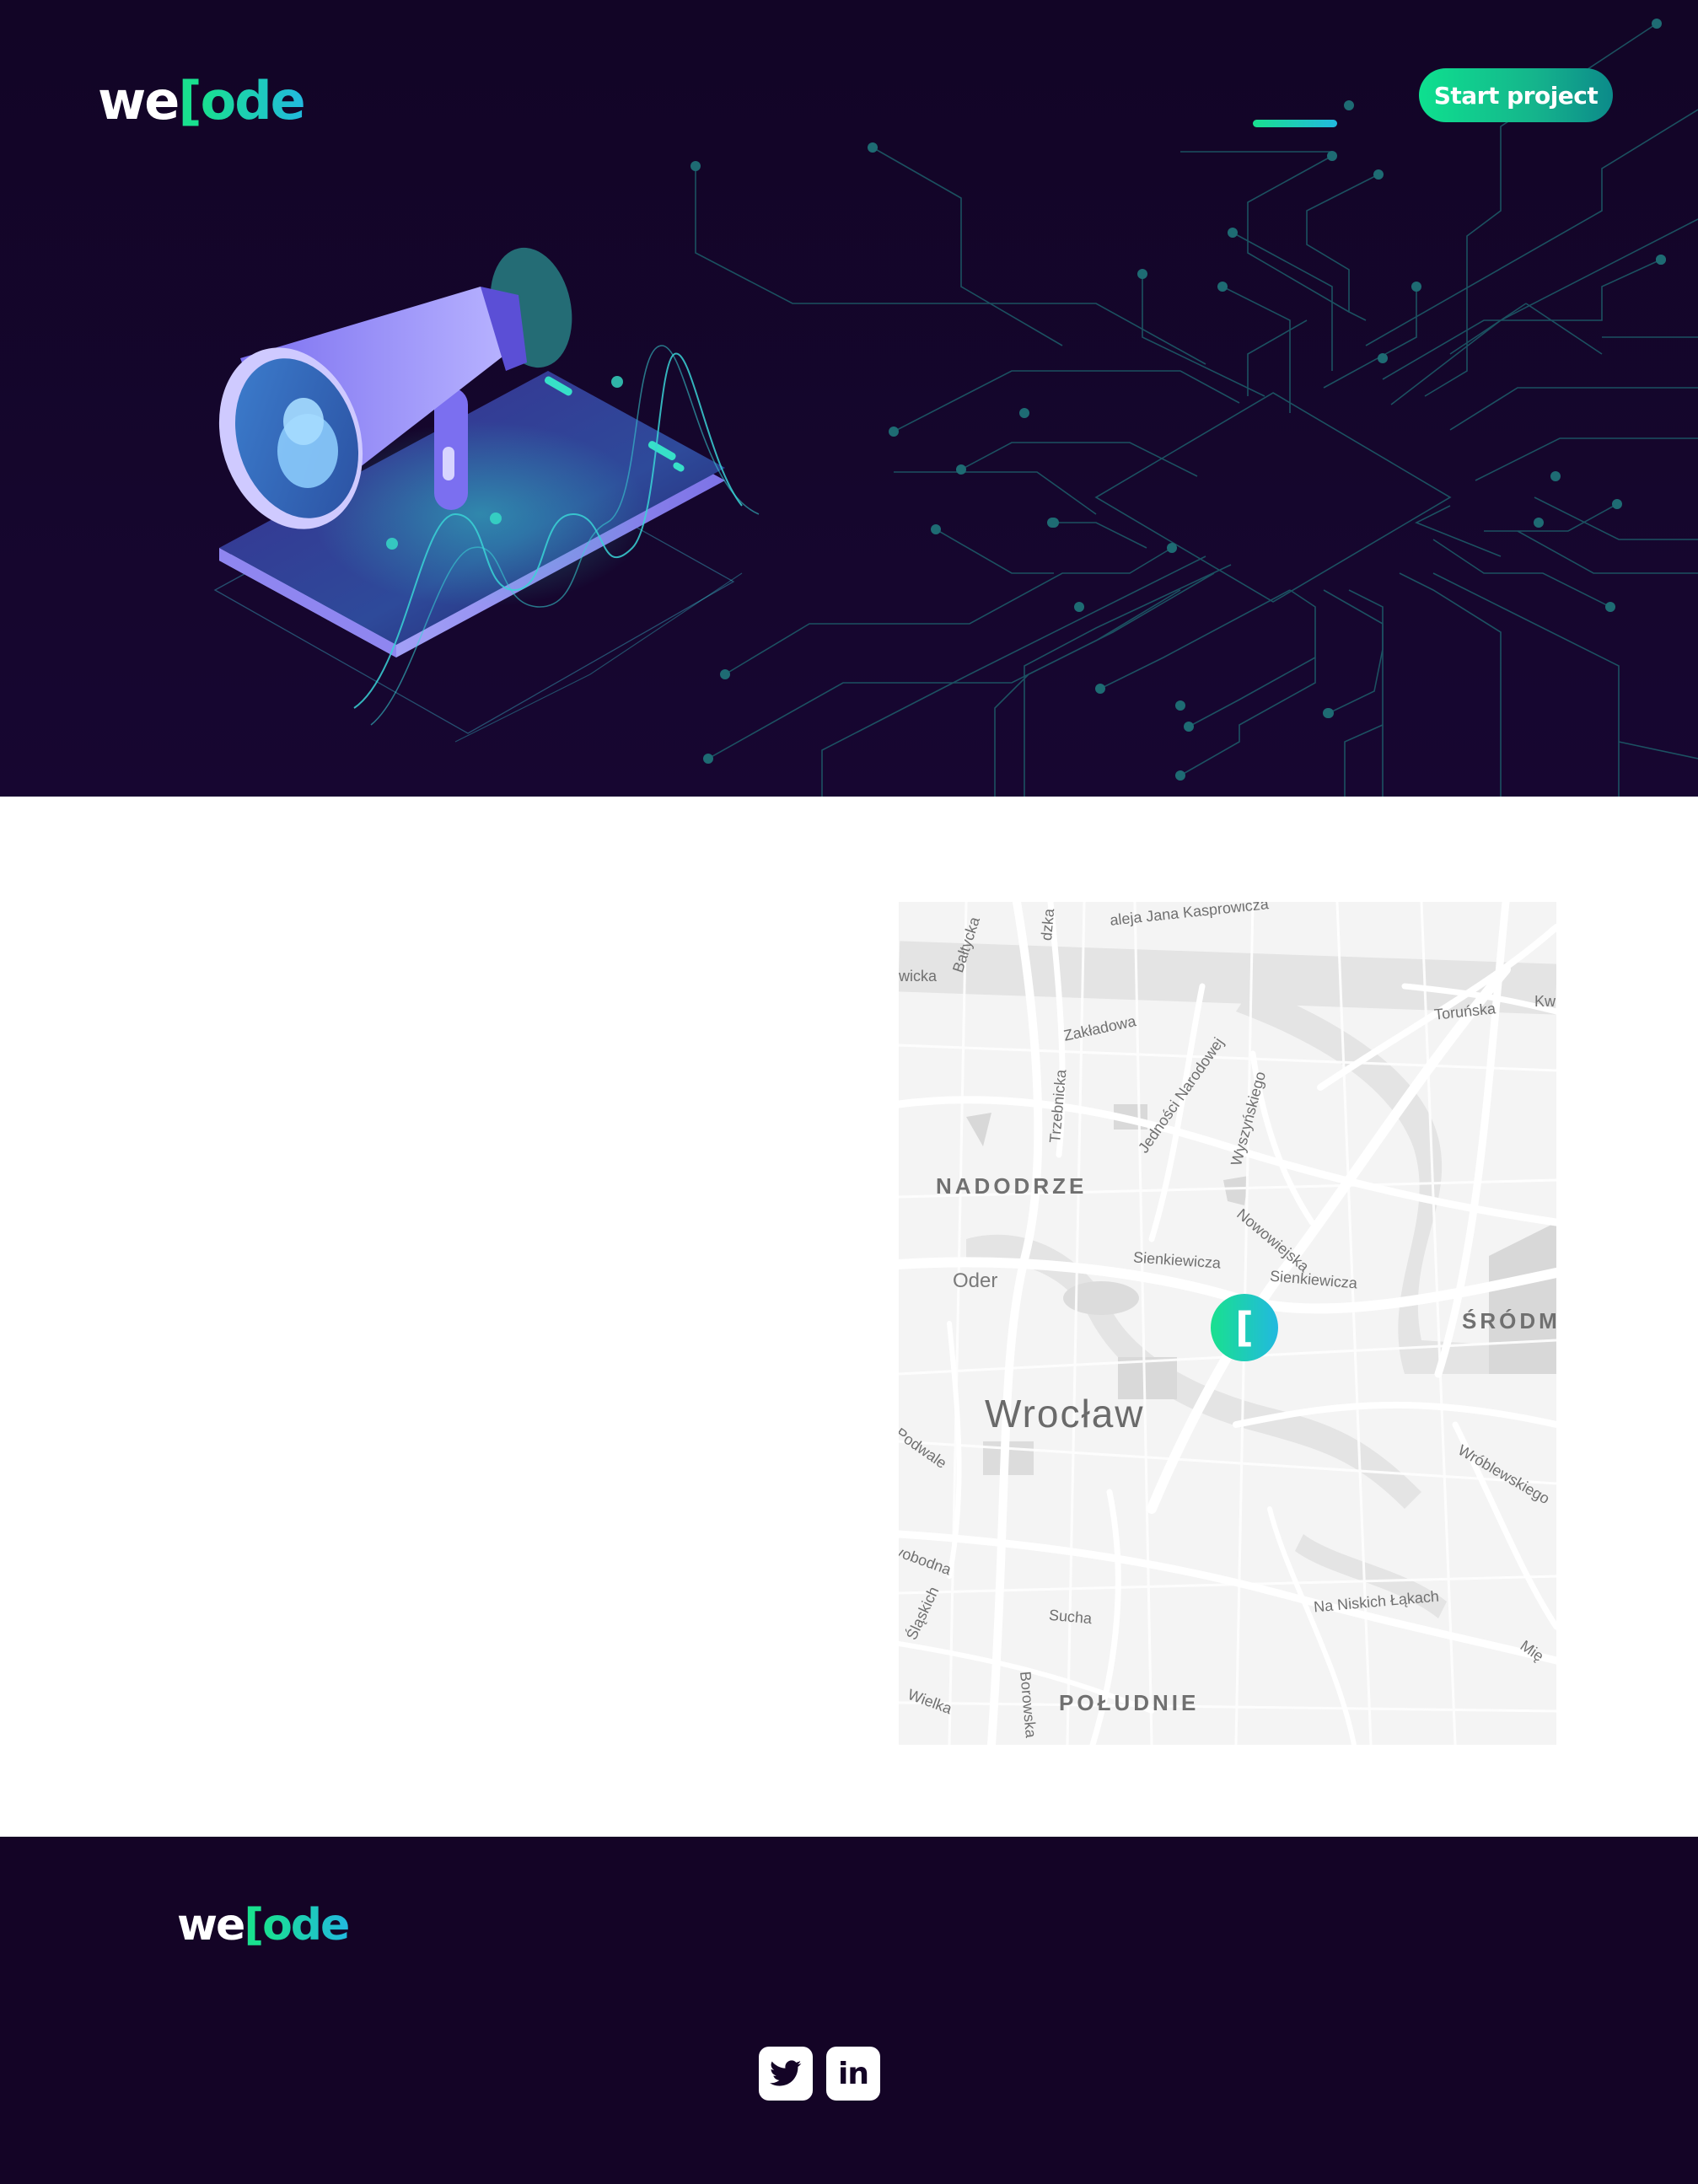 This screenshot has width=1698, height=2184. I want to click on twitter-link, so click(786, 2074).